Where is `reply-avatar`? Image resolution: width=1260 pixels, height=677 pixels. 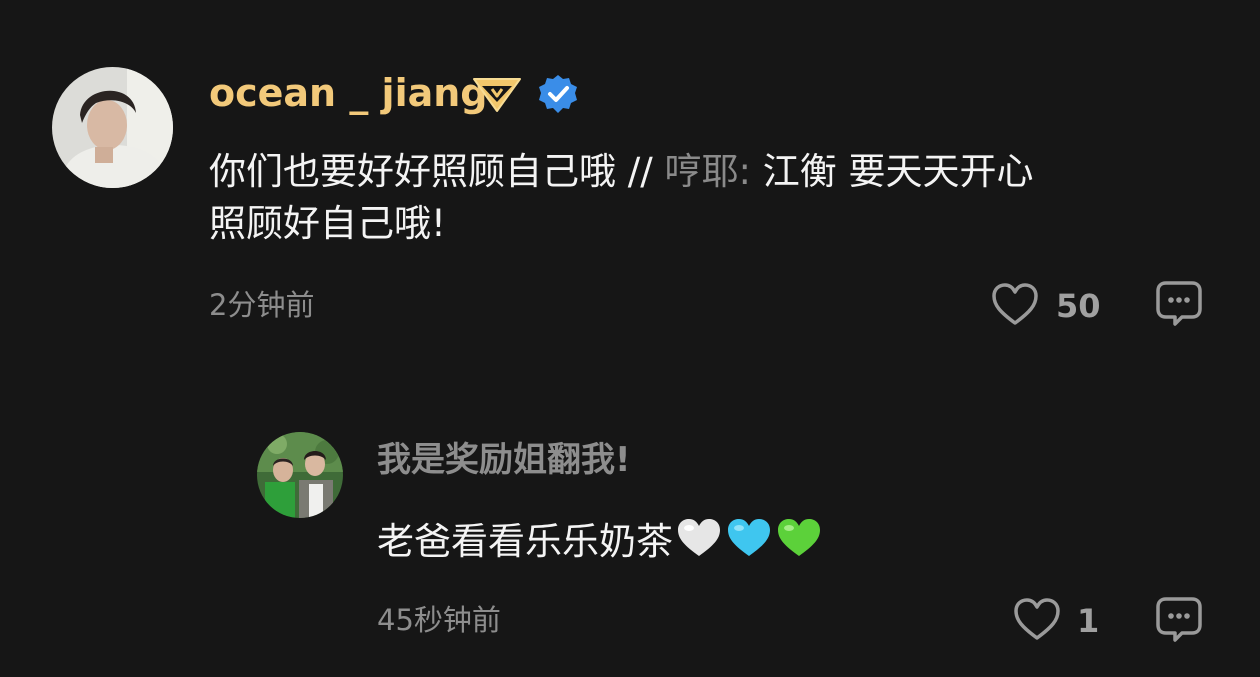 reply-avatar is located at coordinates (300, 475).